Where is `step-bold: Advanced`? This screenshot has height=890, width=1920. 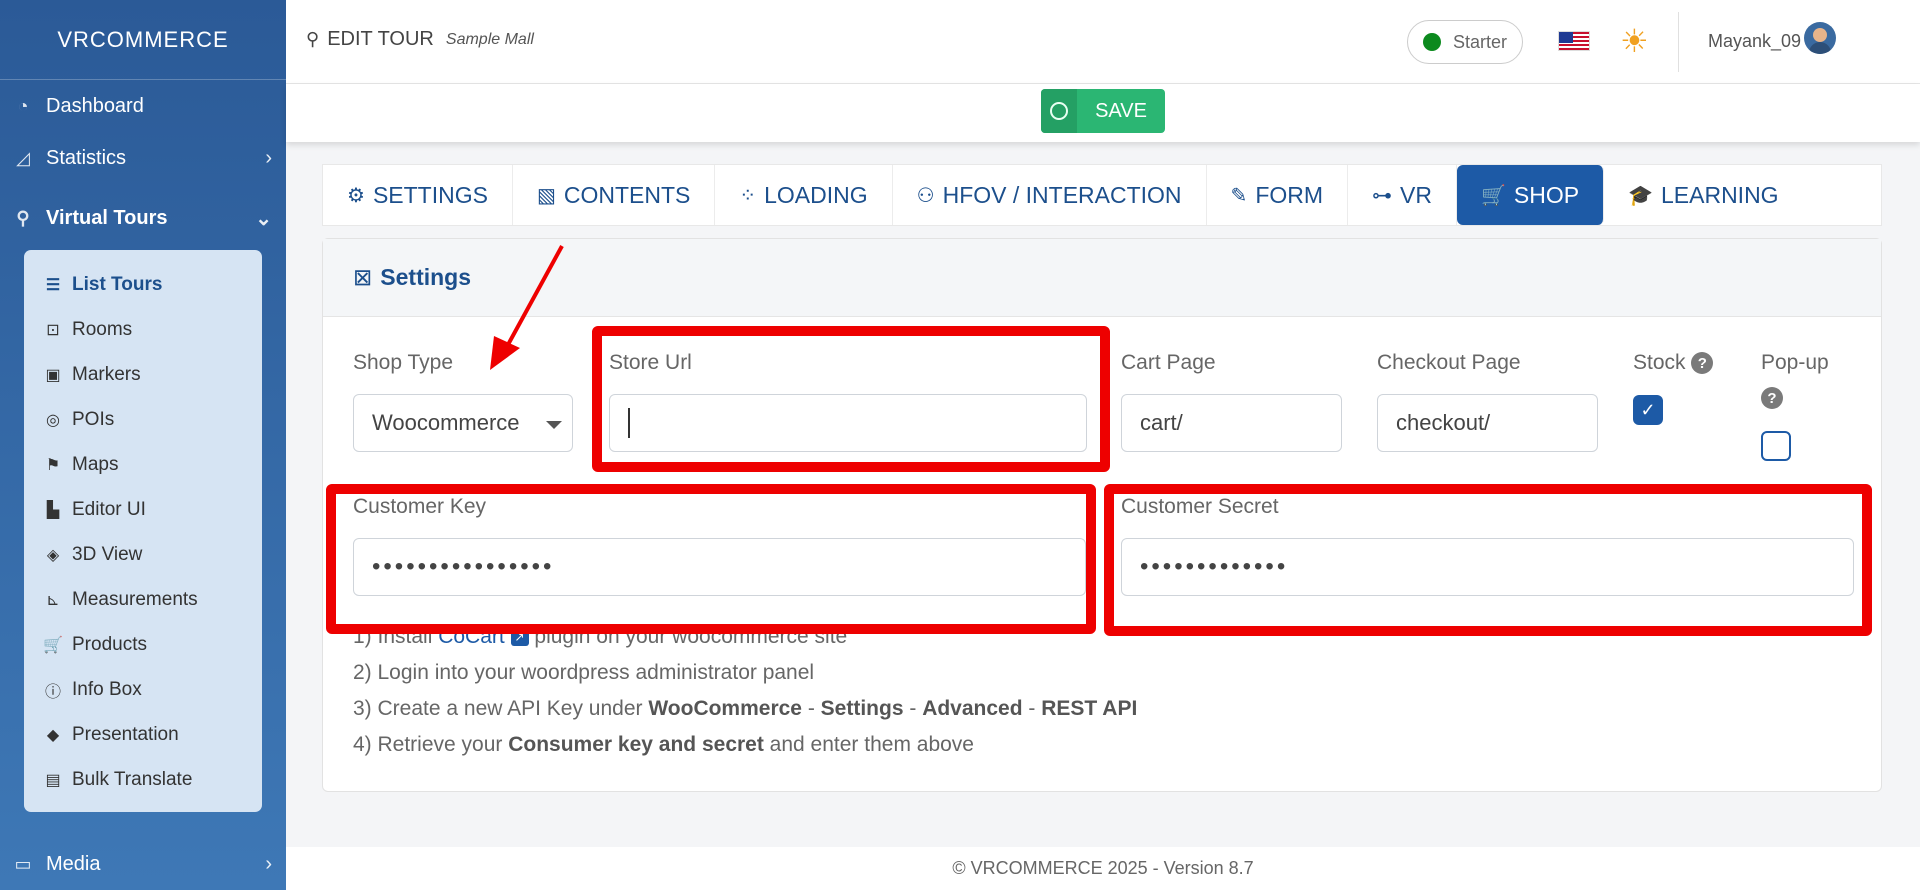 step-bold: Advanced is located at coordinates (972, 708).